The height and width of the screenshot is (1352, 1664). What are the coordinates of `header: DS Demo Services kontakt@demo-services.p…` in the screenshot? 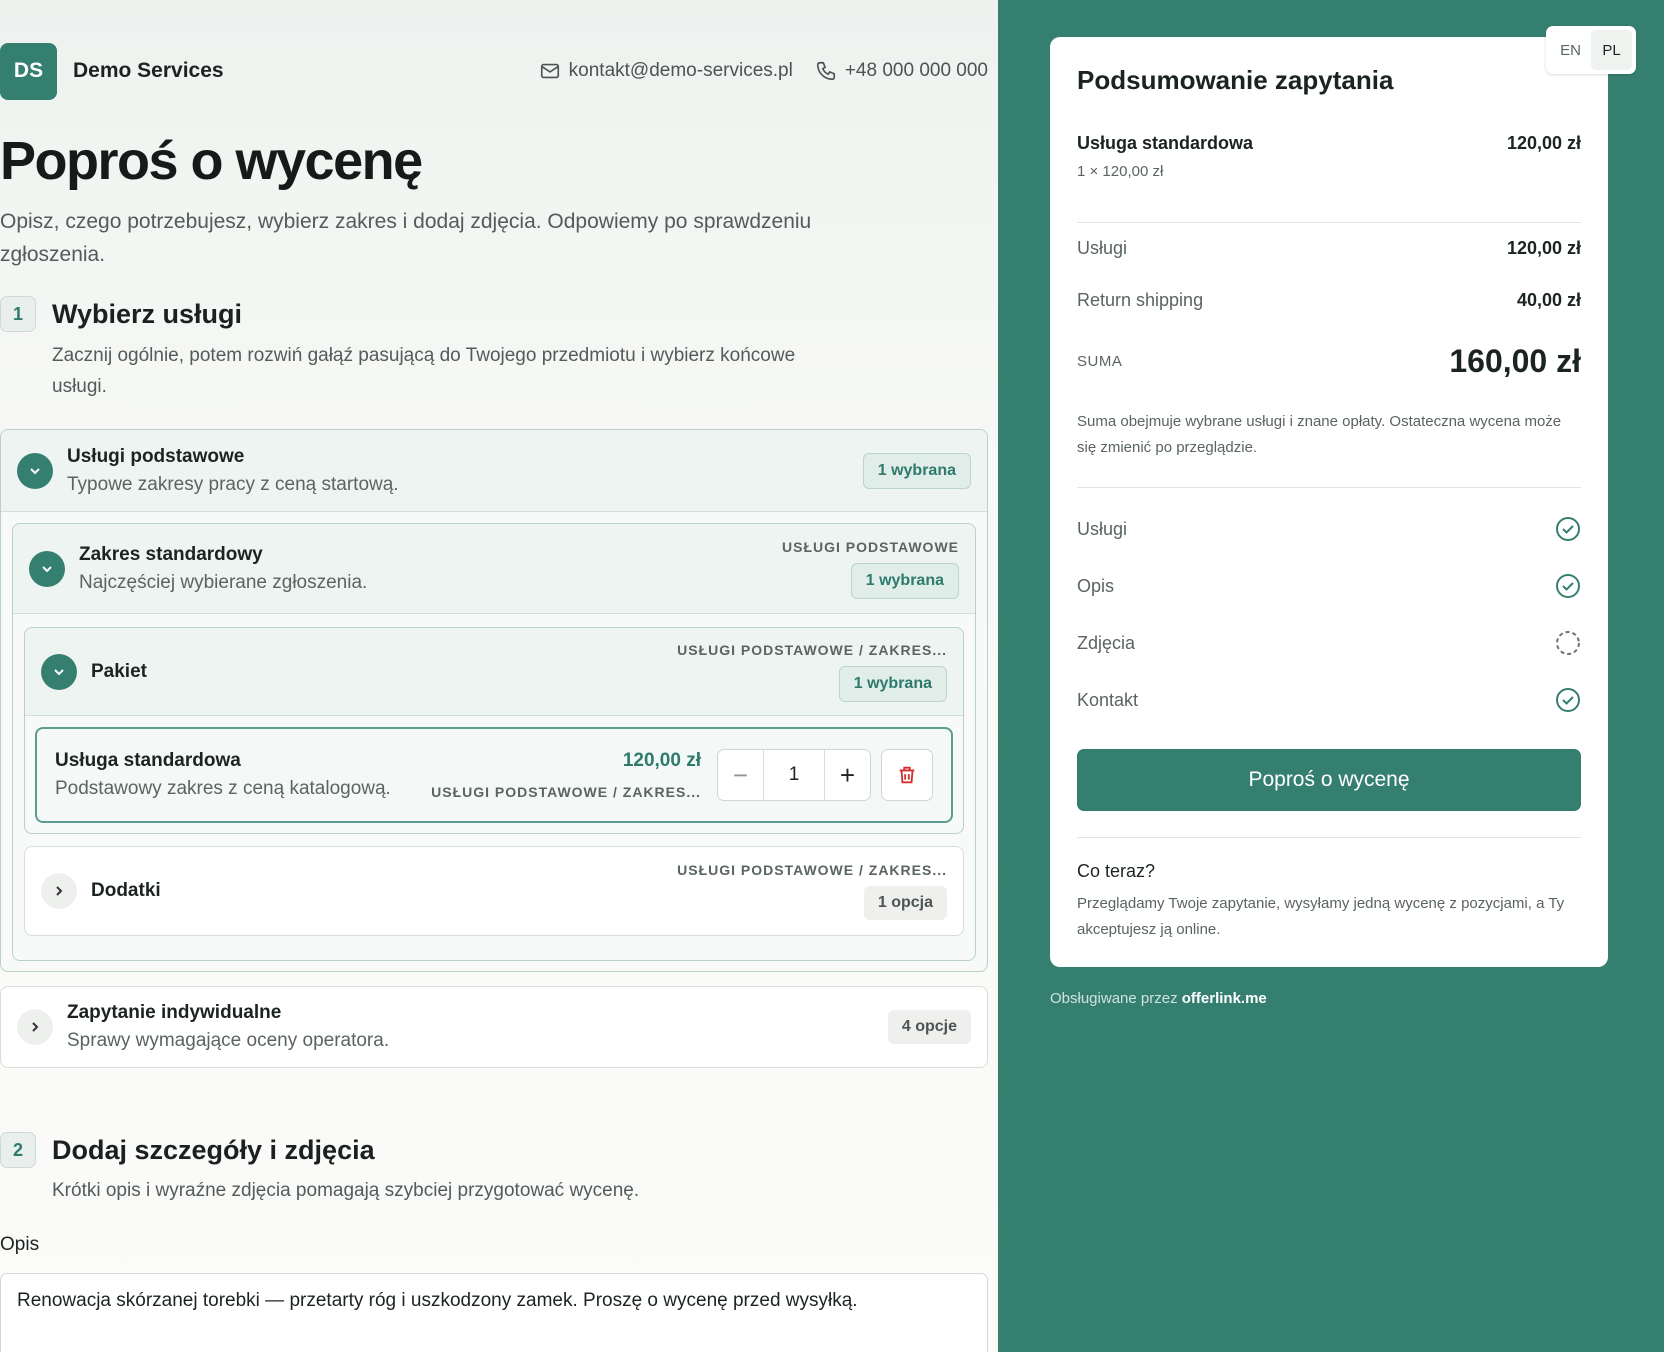 It's located at (494, 71).